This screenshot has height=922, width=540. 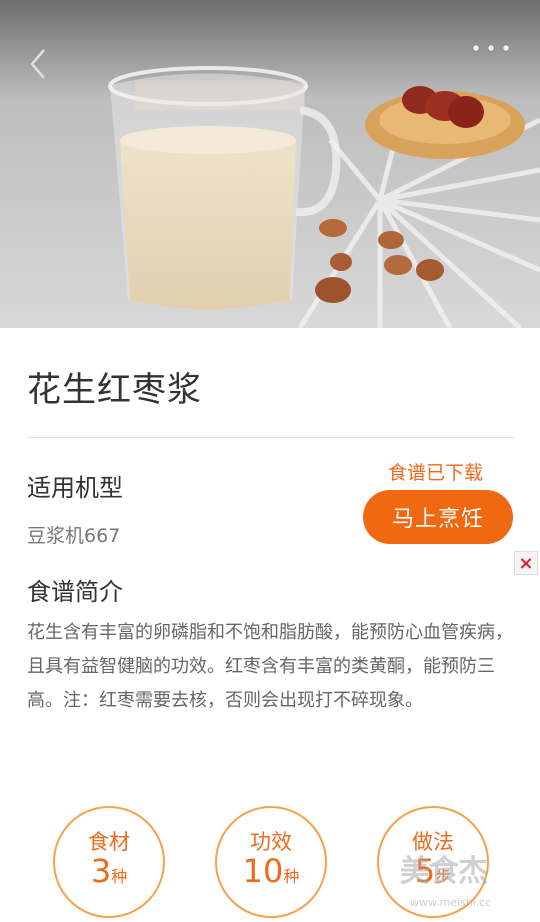 I want to click on watermark-url: www.meishi.cc, so click(x=451, y=902).